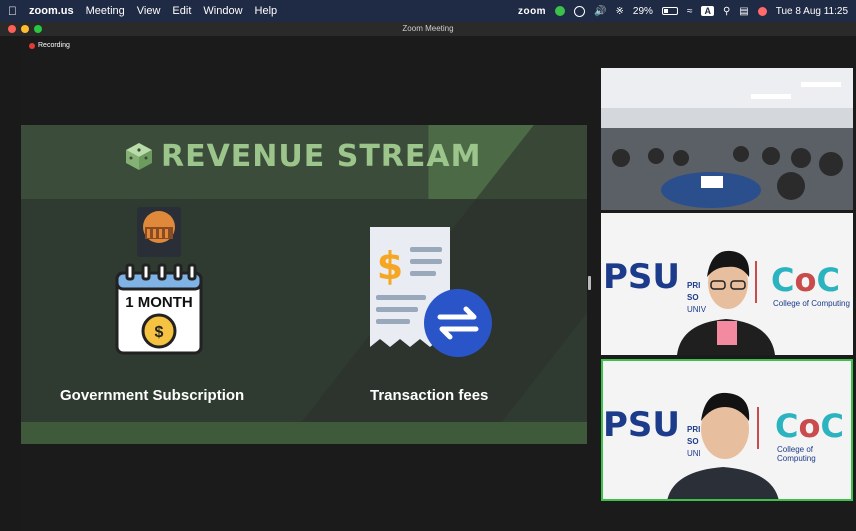 This screenshot has height=531, width=856. Describe the element at coordinates (669, 11) in the screenshot. I see `battery-icon` at that location.